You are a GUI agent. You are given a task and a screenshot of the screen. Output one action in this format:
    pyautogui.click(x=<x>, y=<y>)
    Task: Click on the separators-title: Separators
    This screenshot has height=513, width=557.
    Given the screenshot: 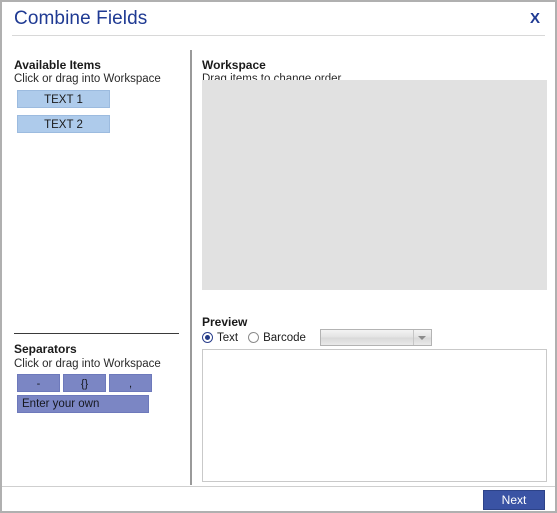 What is the action you would take?
    pyautogui.click(x=45, y=349)
    